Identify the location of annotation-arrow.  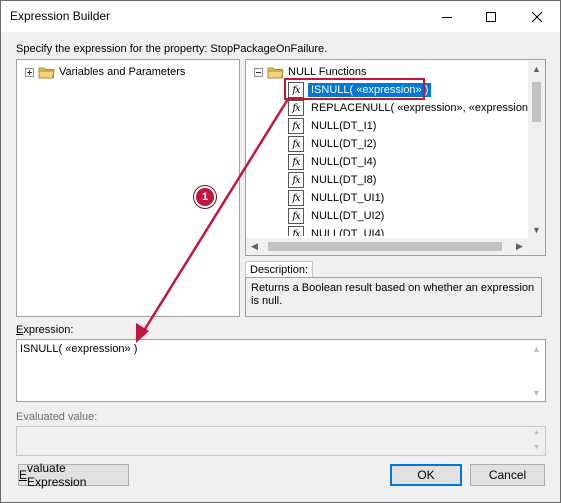
(213, 220).